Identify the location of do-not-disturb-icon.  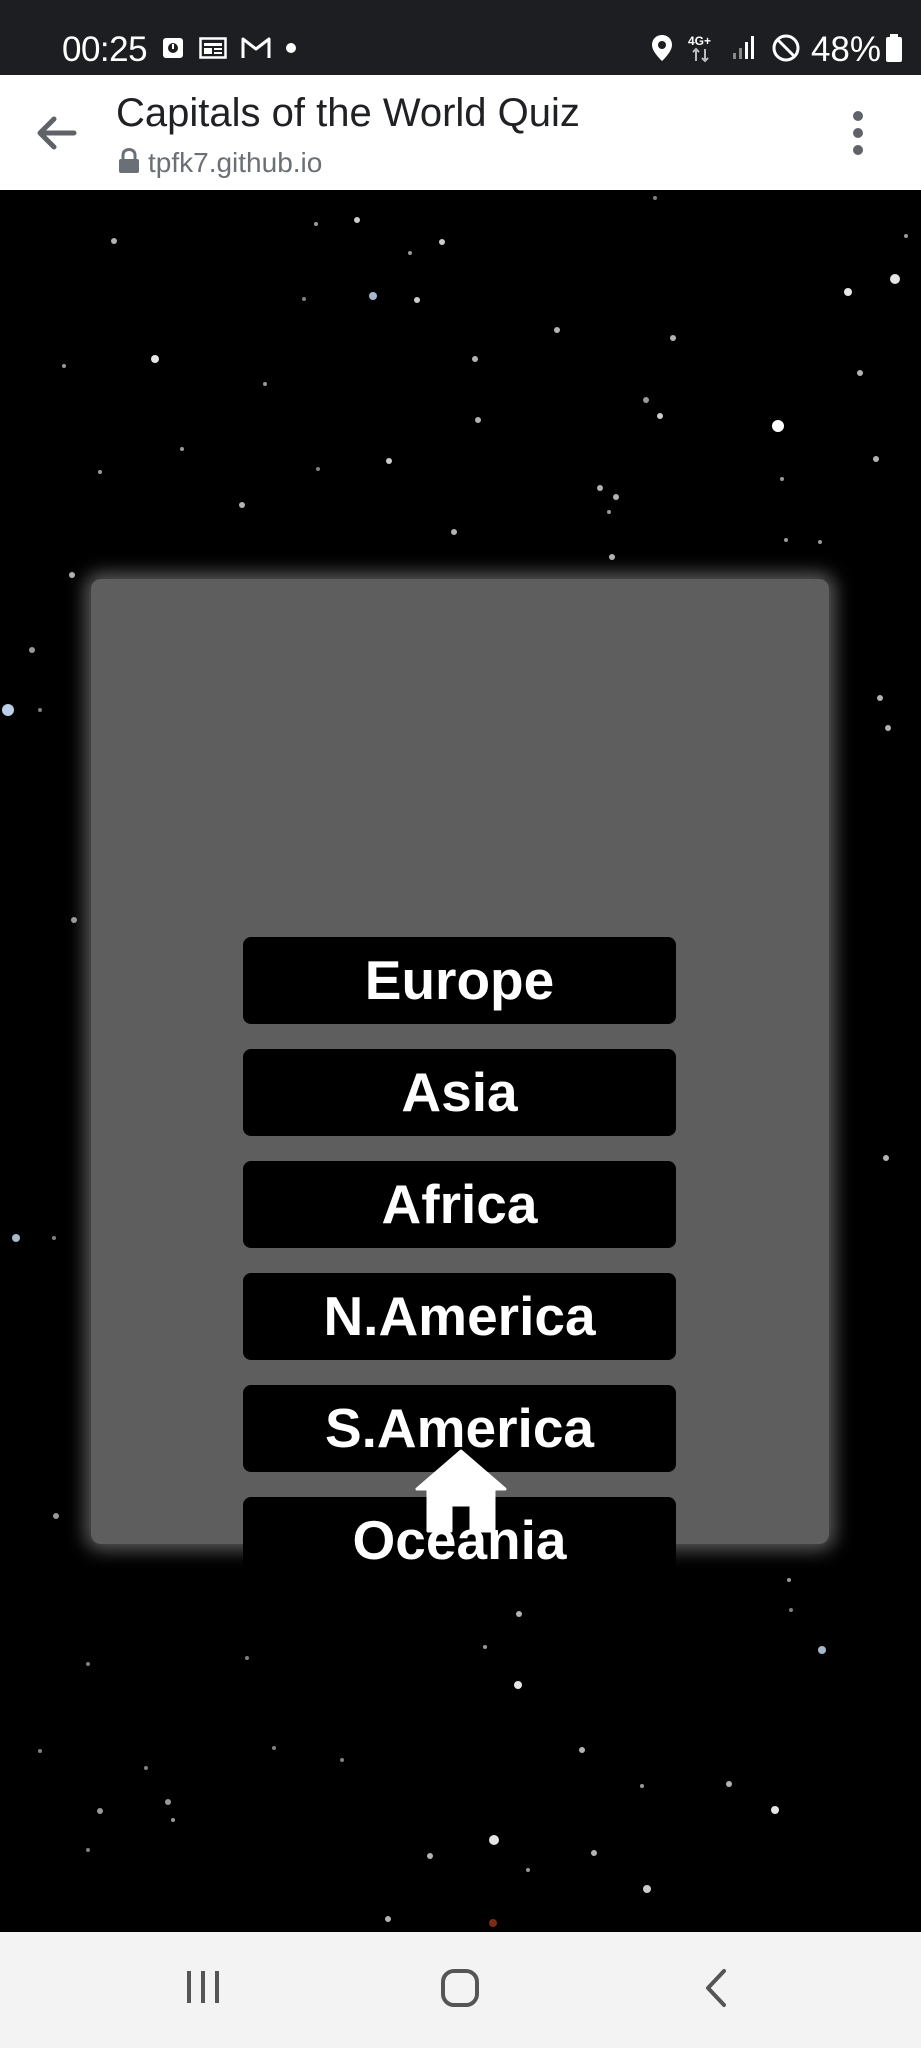
(786, 50).